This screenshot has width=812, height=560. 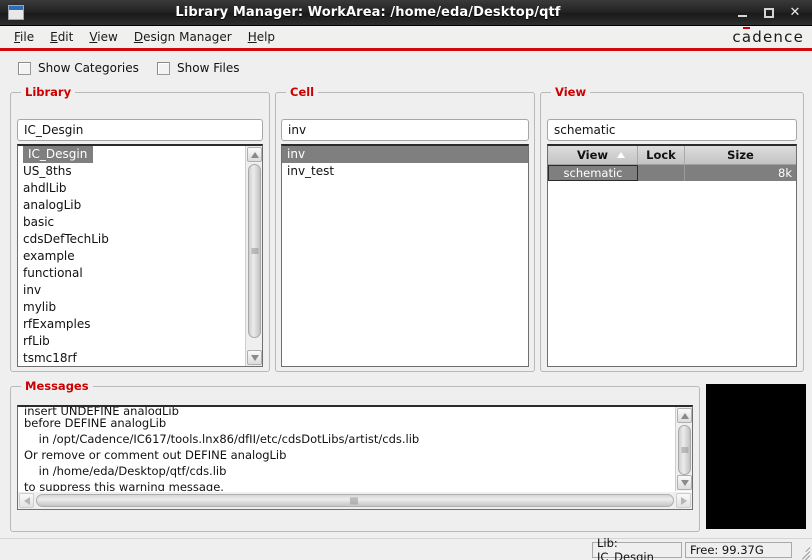 I want to click on library-list-scrollbar, so click(x=253, y=256).